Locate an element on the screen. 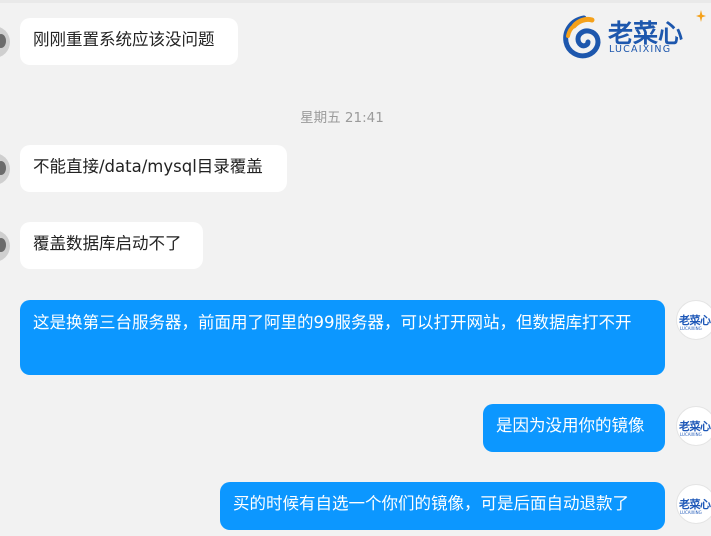 Image resolution: width=711 pixels, height=536 pixels. top-divider is located at coordinates (355, 1).